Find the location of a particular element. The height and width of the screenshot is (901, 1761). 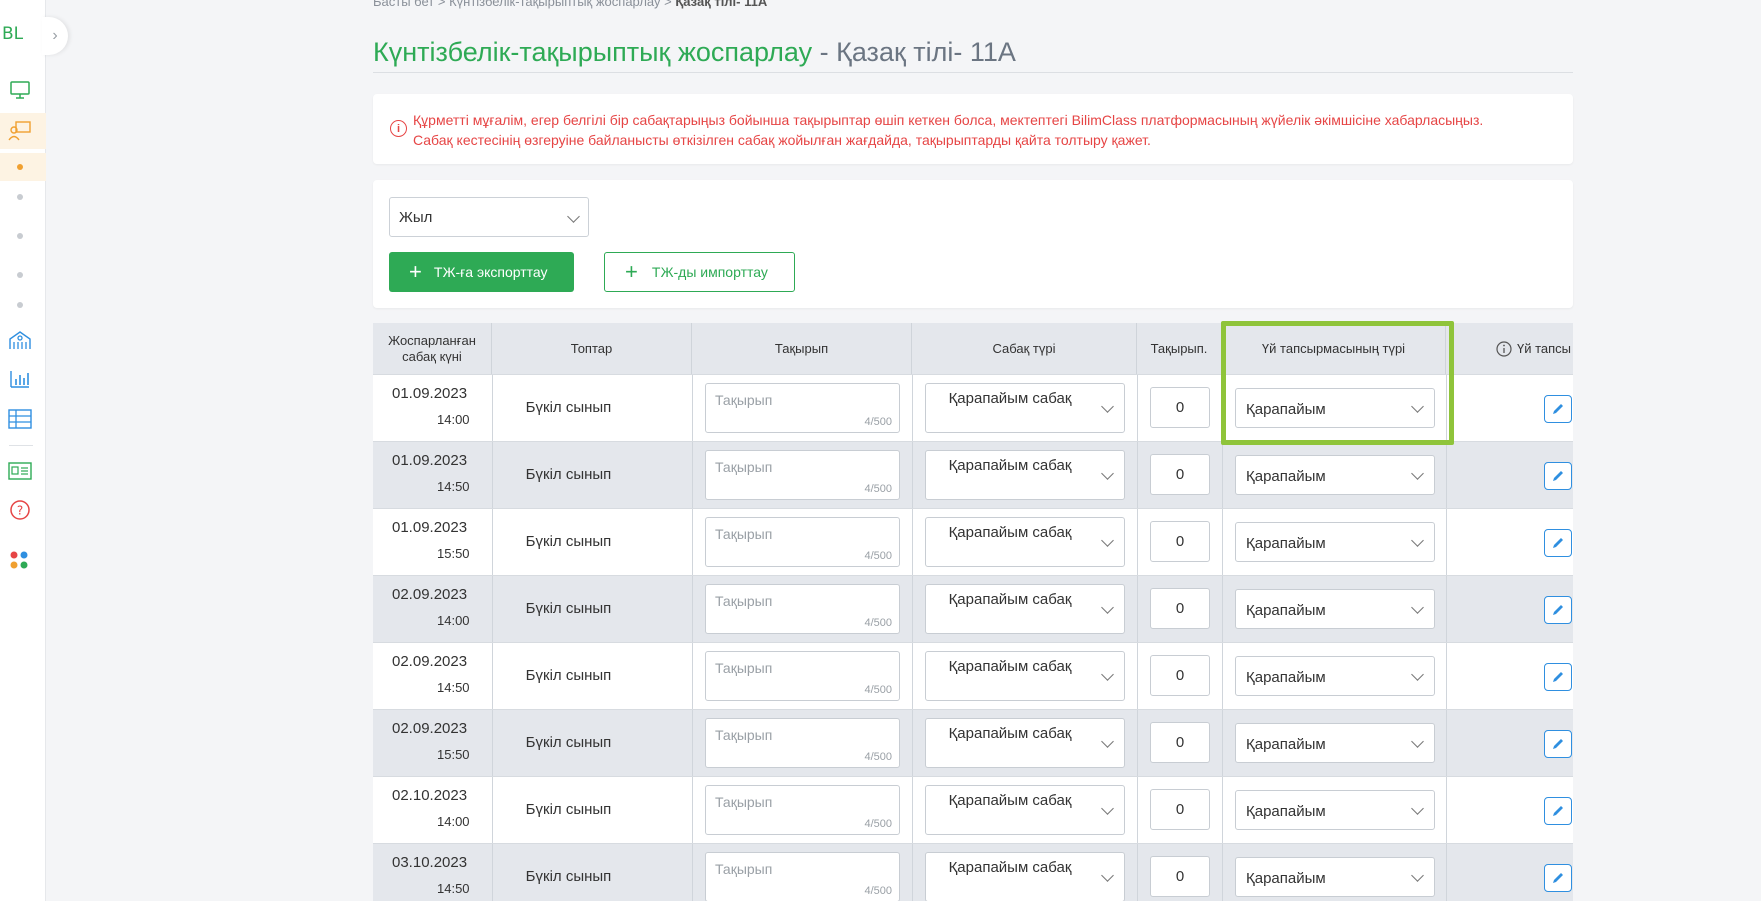

lesson-time: 14:00 is located at coordinates (453, 620).